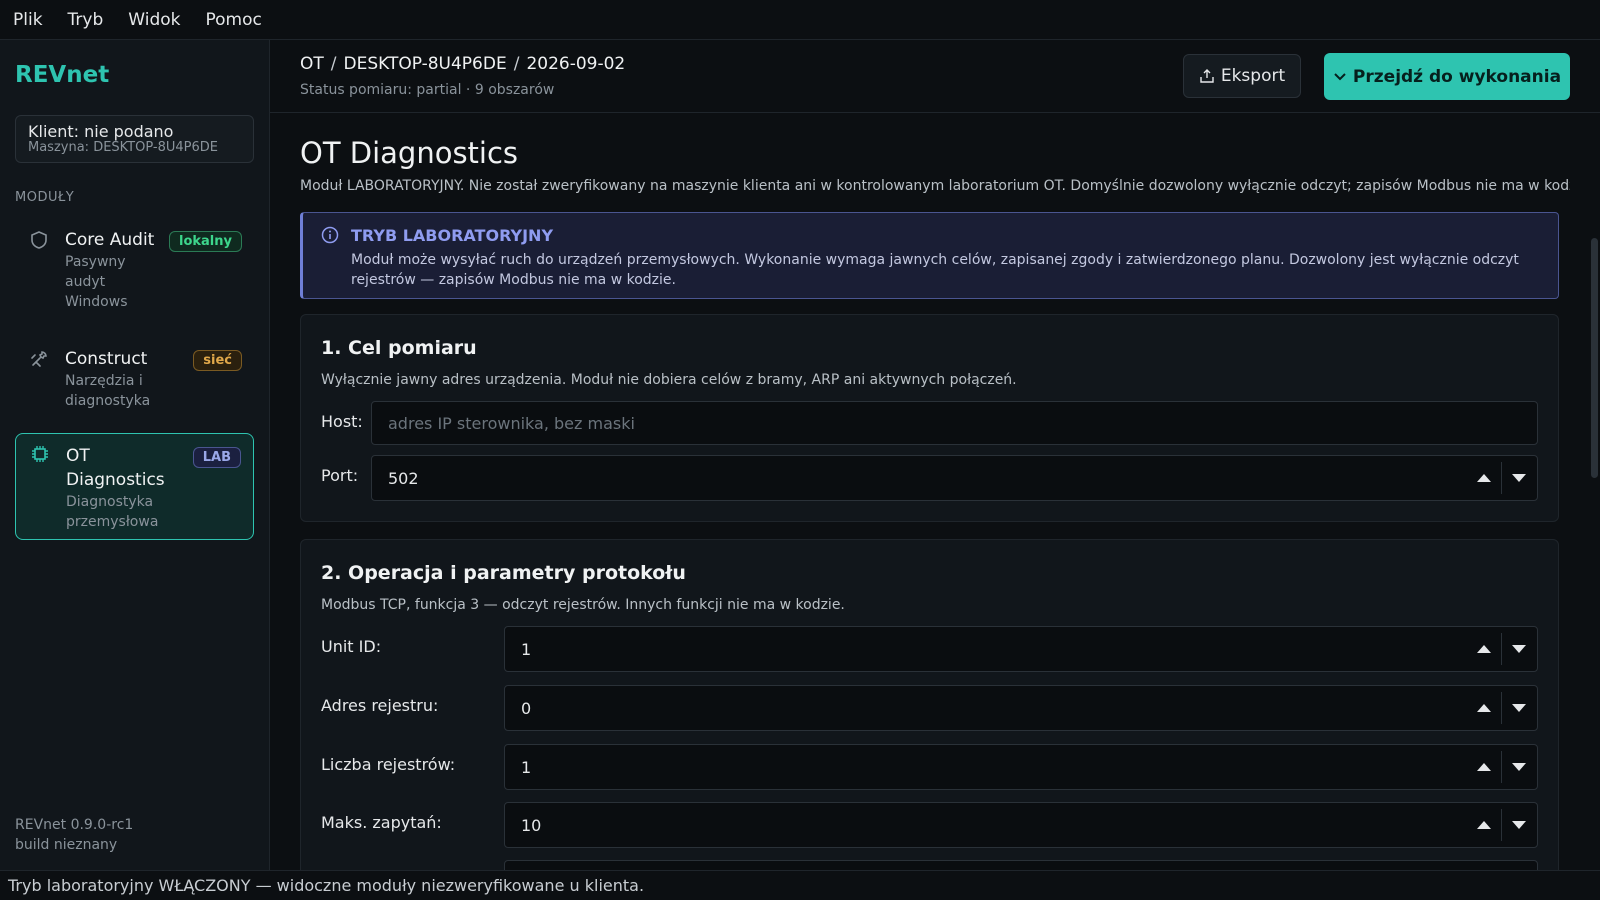  What do you see at coordinates (115, 468) in the screenshot?
I see `module-title: OT Diagnostics` at bounding box center [115, 468].